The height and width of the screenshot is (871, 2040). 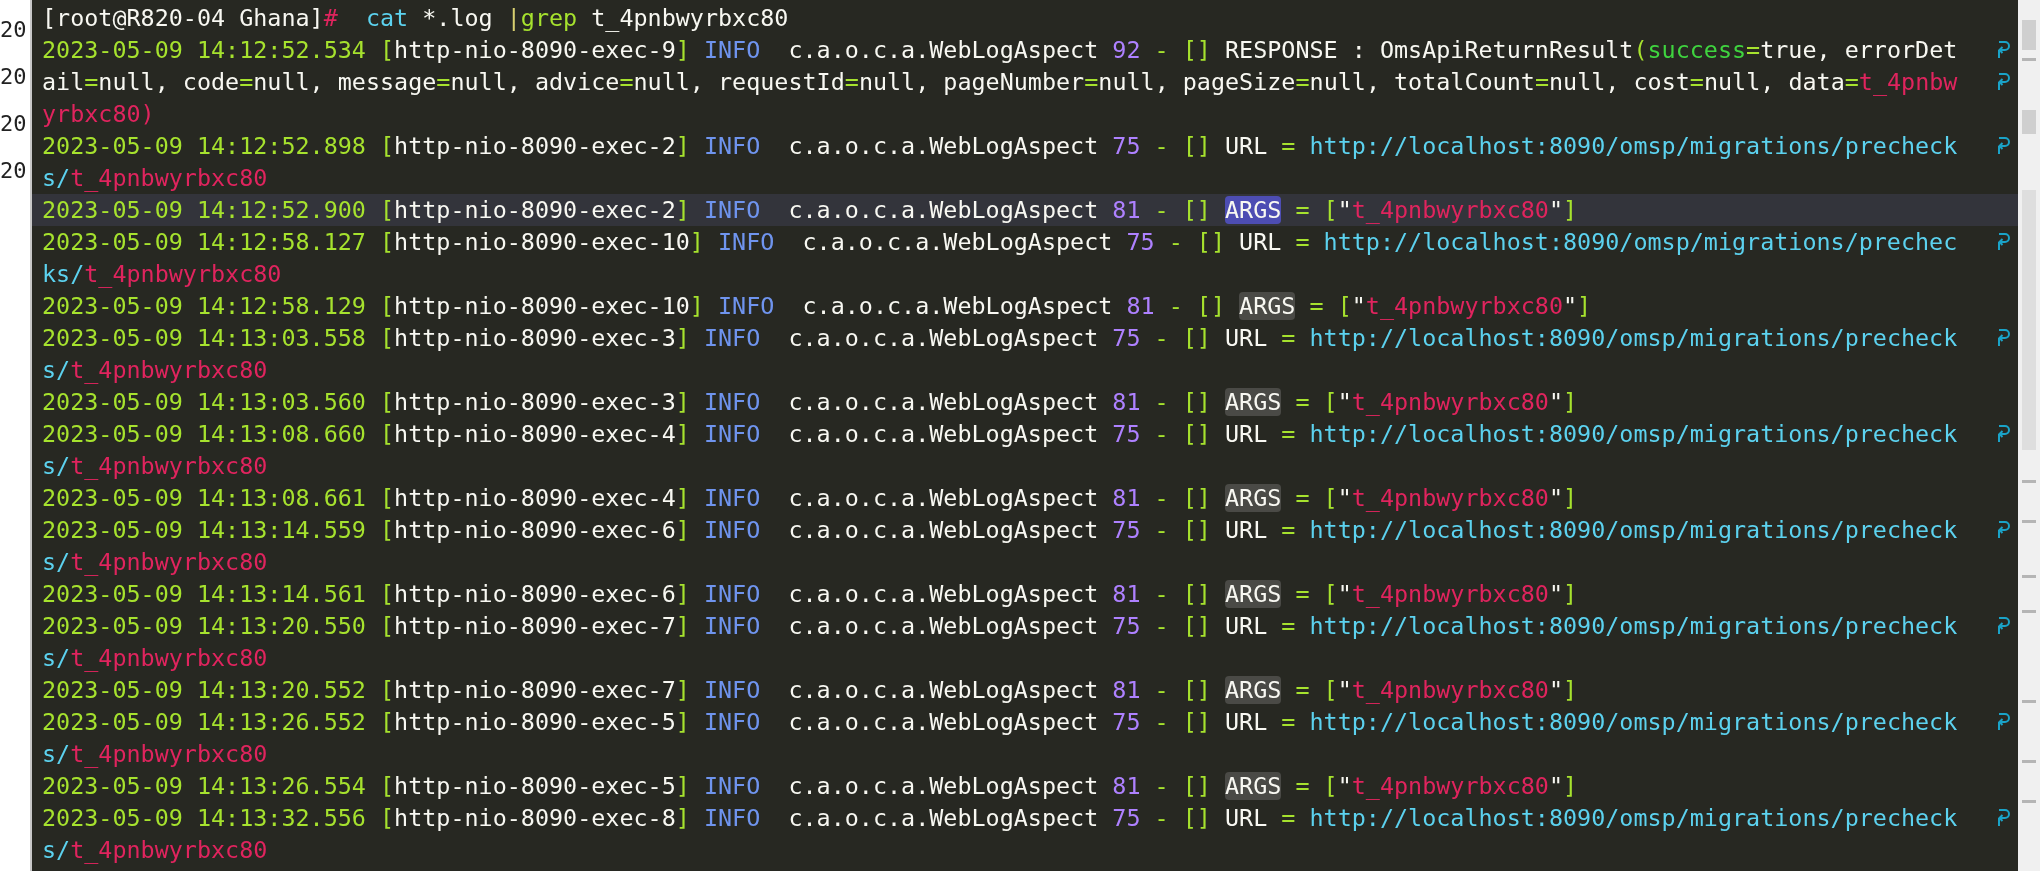 I want to click on terminal-line: 2023-05-09 14:12:52.898 [http-nio-8090-exec-2] INFO c.a.o.c.a.WebLogAspect 75 - [] URL = http://localhost:8090/omsp/migrations/precheck, so click(x=1000, y=146).